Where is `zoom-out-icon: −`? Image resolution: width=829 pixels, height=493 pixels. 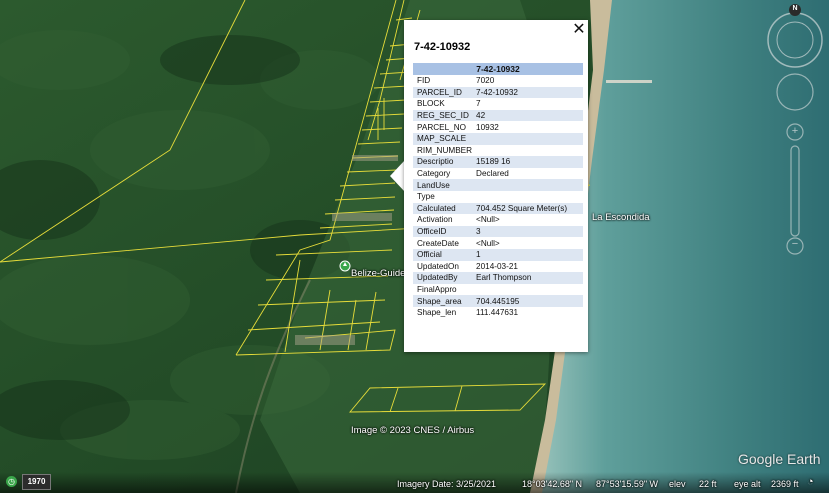
zoom-out-icon: − is located at coordinates (795, 244).